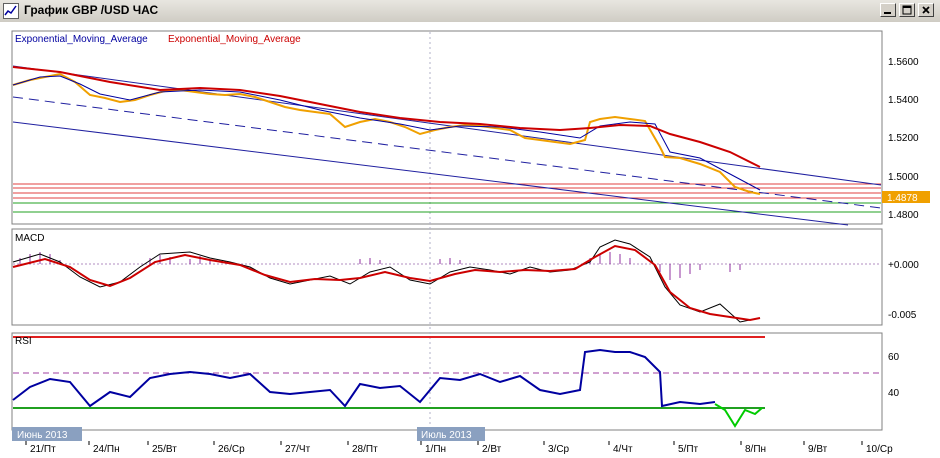  Describe the element at coordinates (42, 435) in the screenshot. I see `month-marker-june: Июнь 2013` at that location.